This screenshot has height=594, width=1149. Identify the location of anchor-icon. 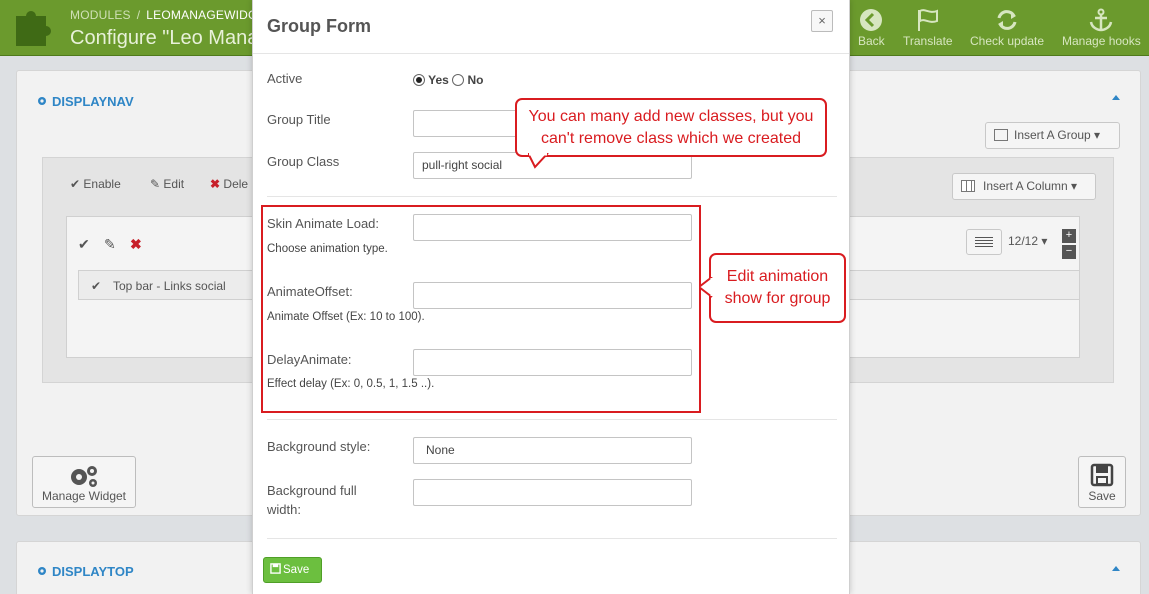
(1101, 20).